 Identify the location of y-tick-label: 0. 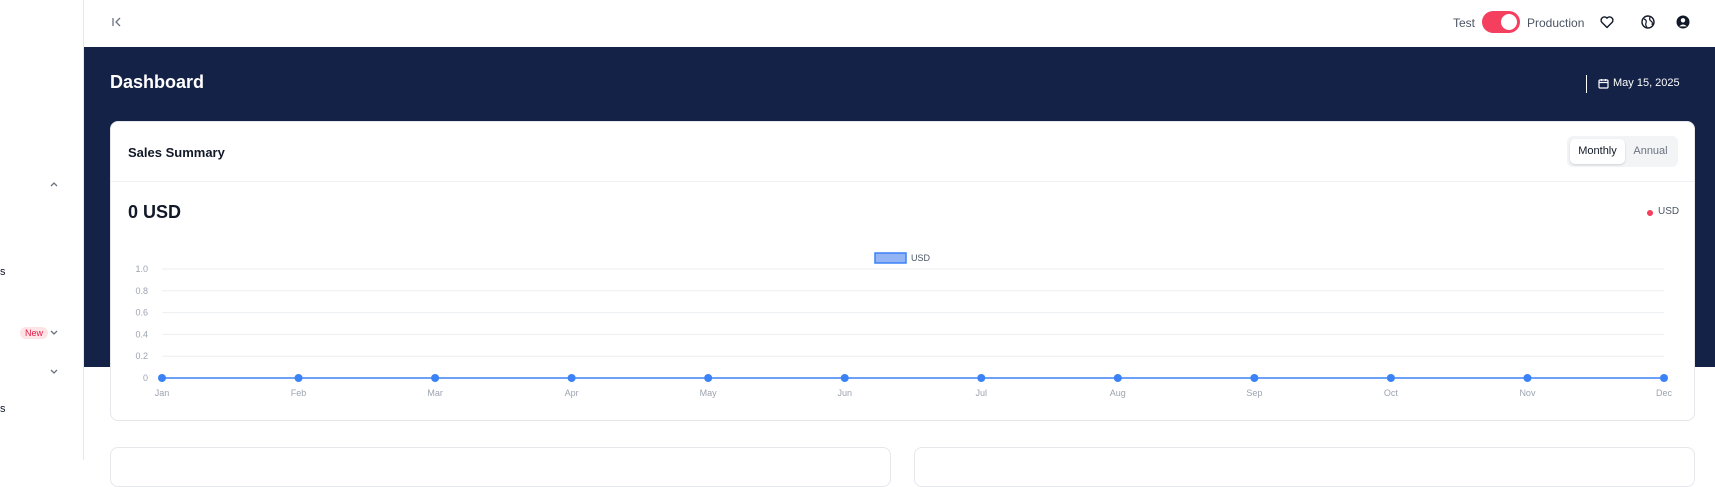
(145, 378).